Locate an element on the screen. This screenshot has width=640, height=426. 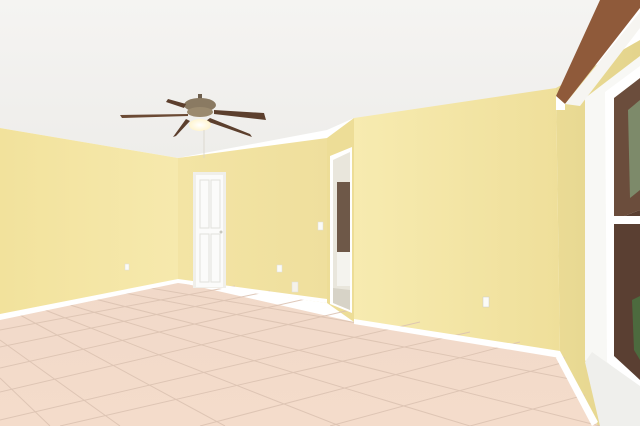
door-knob-icon is located at coordinates (221, 232).